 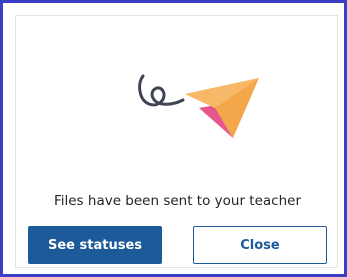 I want to click on sent-message: Files have been sent to your teacher, so click(x=177, y=201).